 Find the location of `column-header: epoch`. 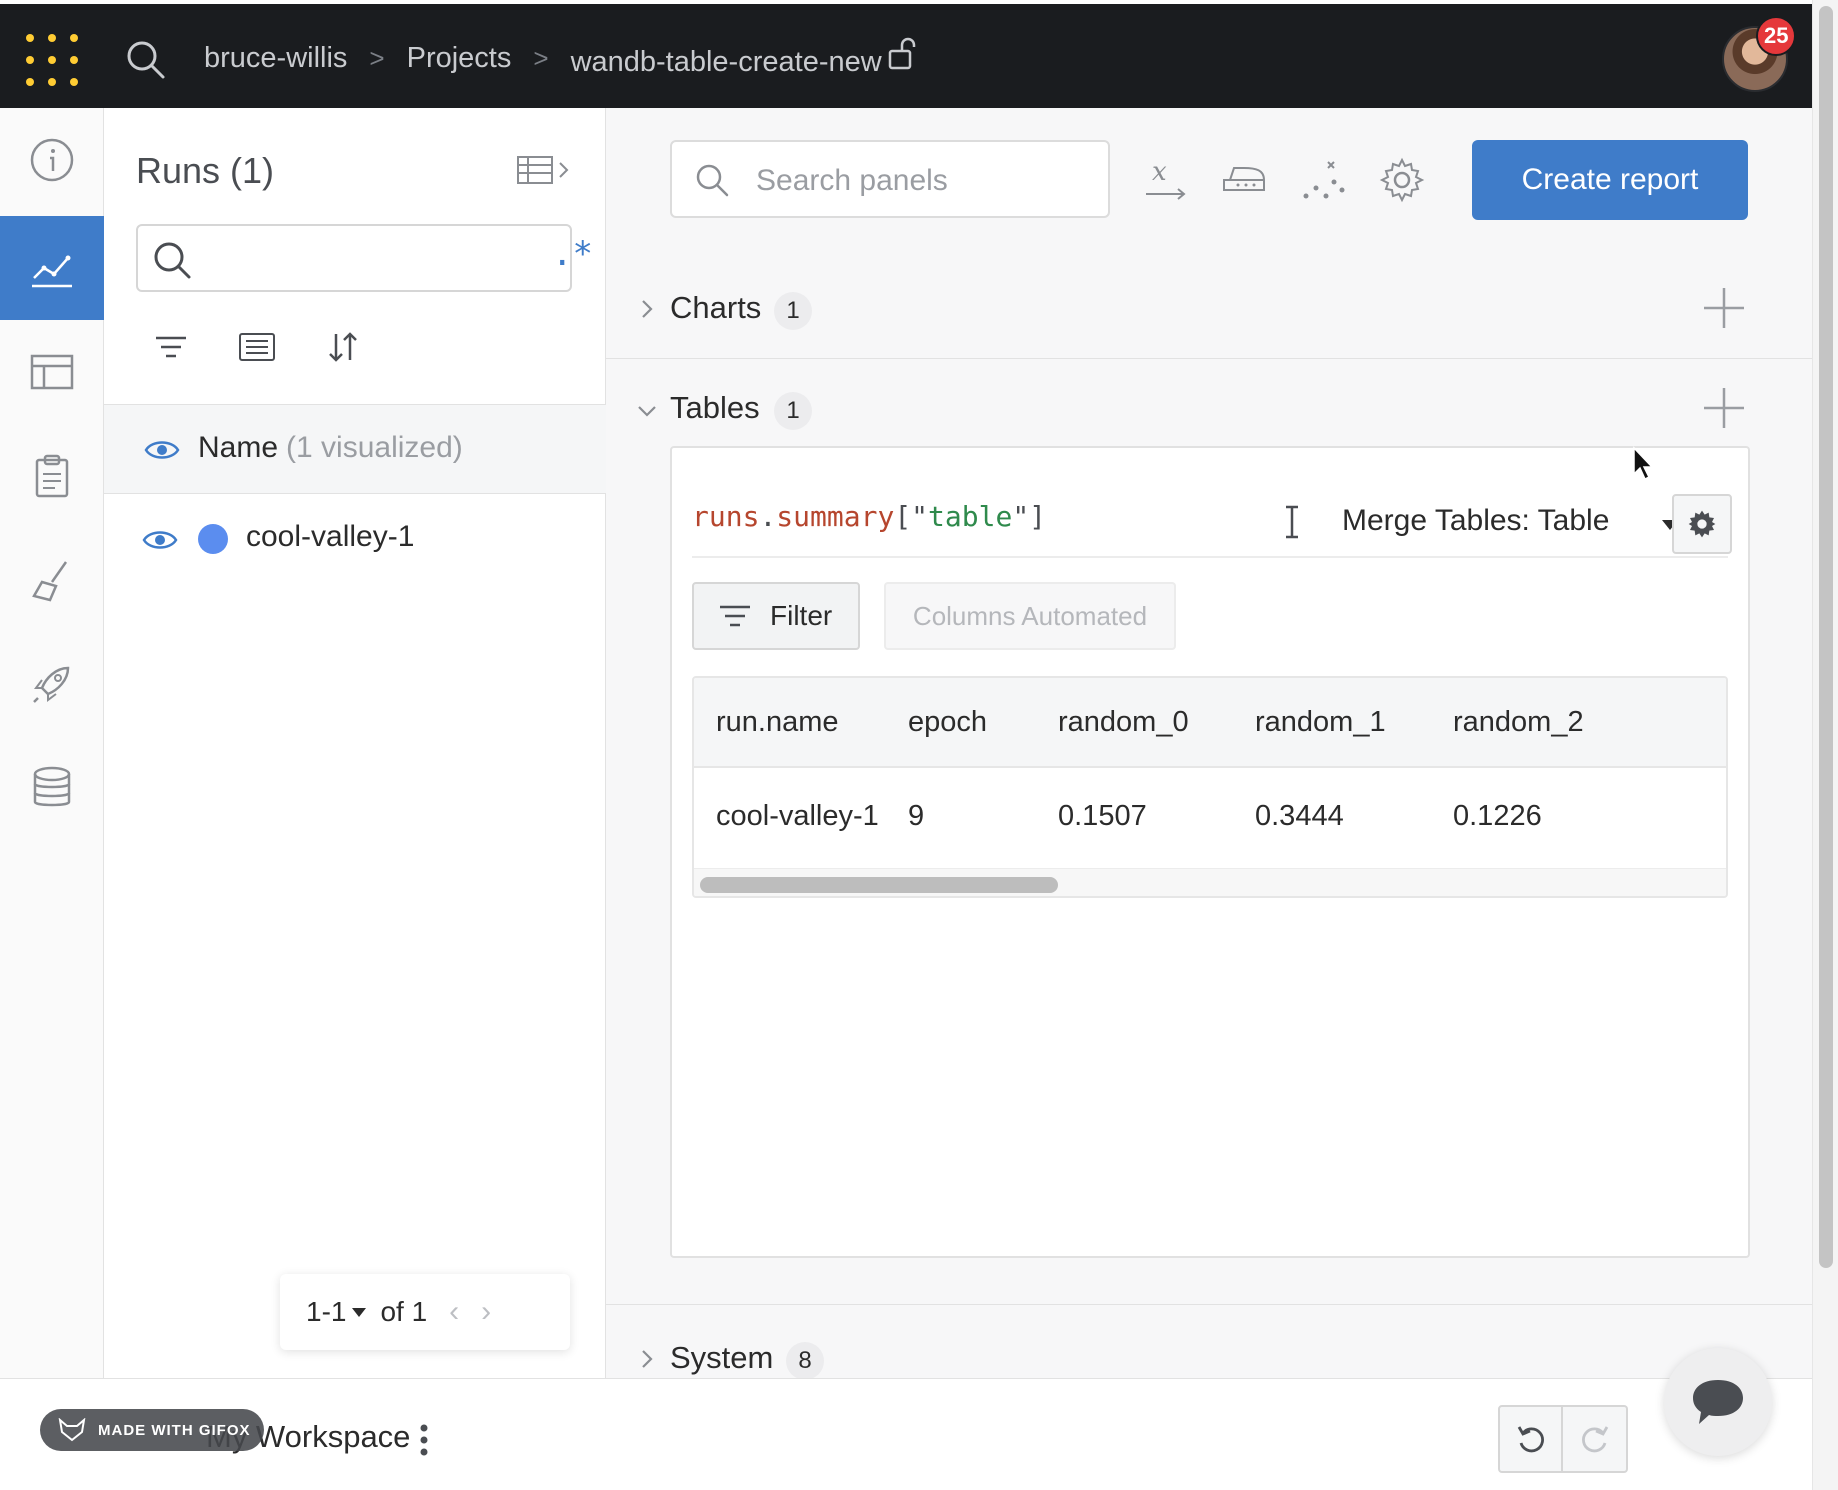

column-header: epoch is located at coordinates (947, 722).